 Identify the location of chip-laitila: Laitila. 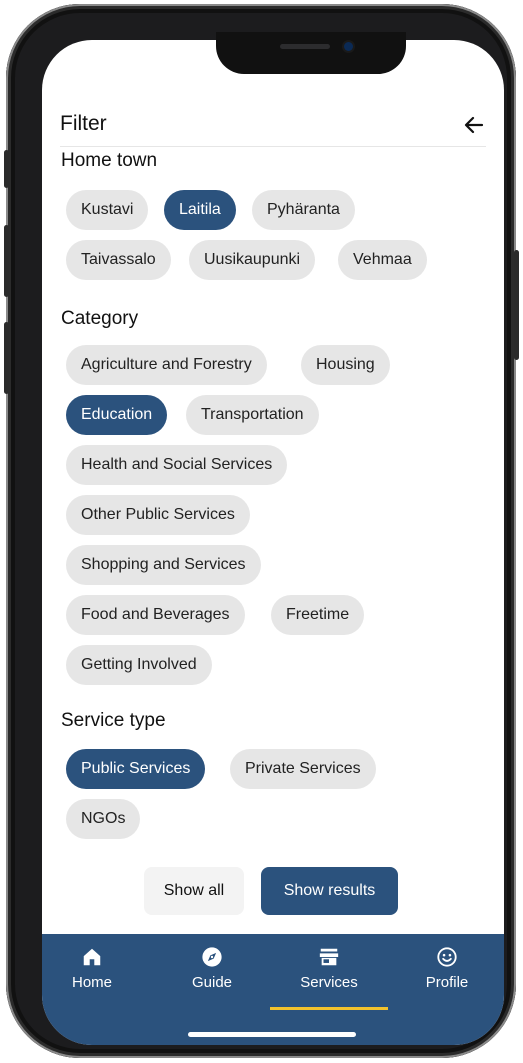
(200, 210).